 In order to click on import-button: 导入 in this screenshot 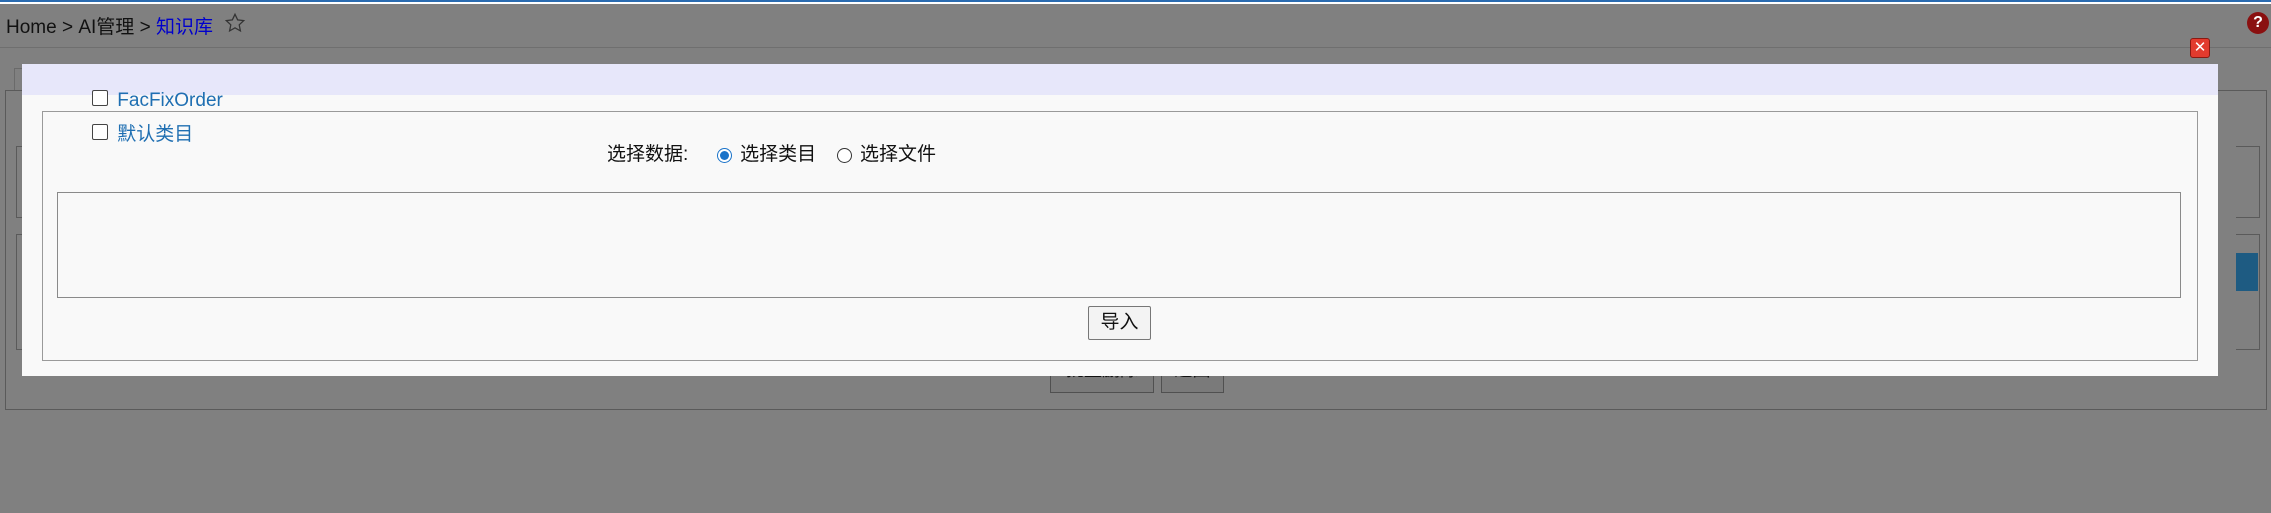, I will do `click(1119, 323)`.